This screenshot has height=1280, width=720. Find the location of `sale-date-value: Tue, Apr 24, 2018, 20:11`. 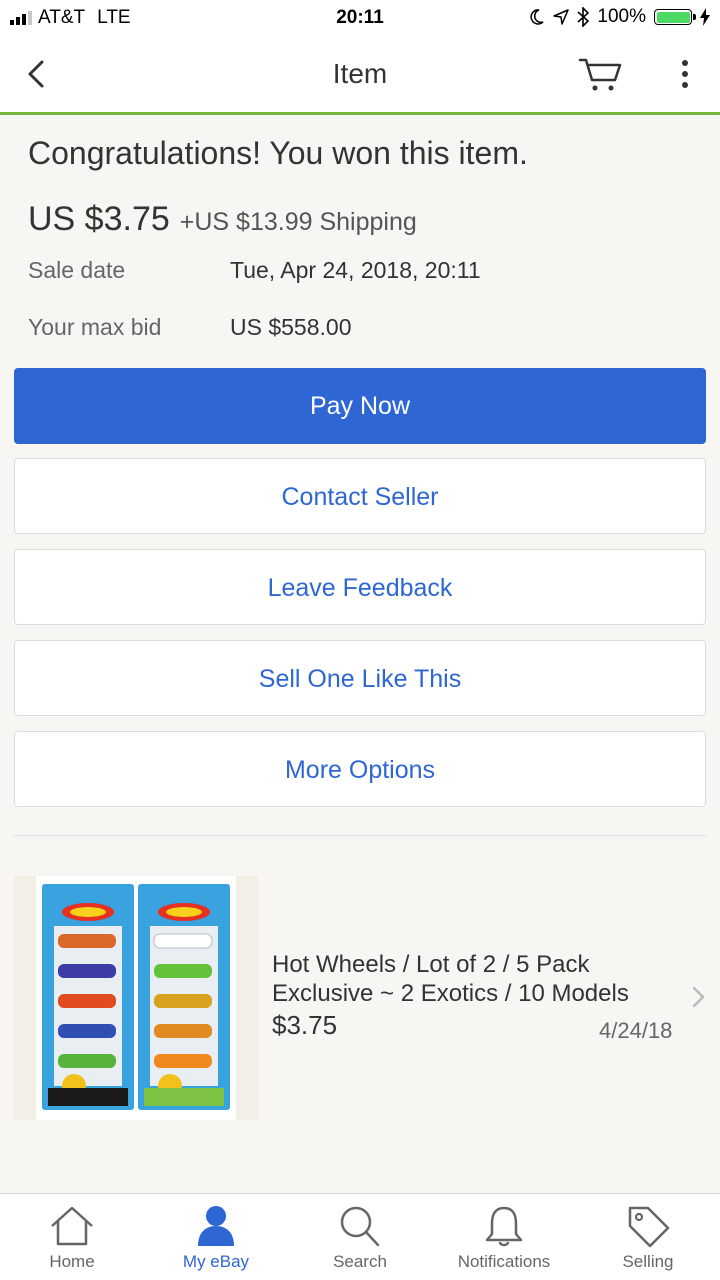

sale-date-value: Tue, Apr 24, 2018, 20:11 is located at coordinates (355, 270).